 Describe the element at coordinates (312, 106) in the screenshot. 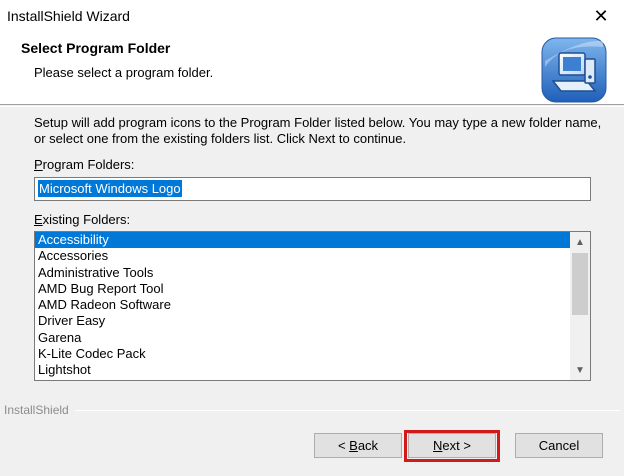

I see `header-divider` at that location.